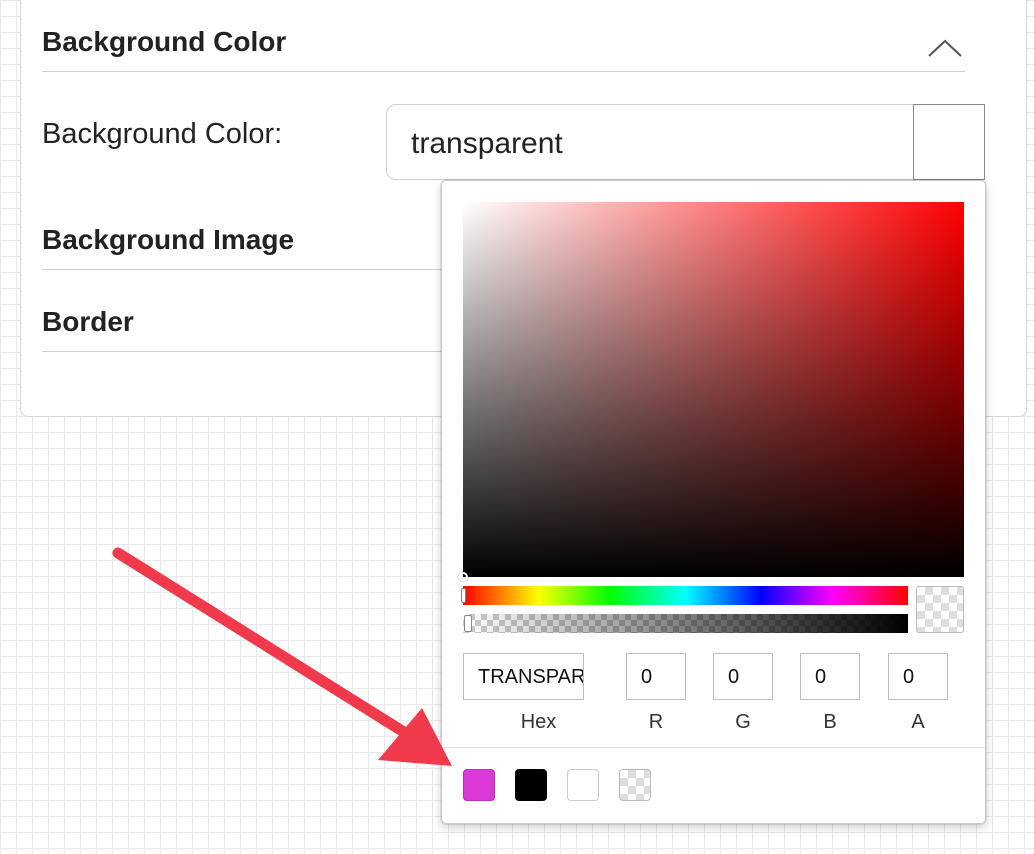  Describe the element at coordinates (830, 722) in the screenshot. I see `b-label: B` at that location.